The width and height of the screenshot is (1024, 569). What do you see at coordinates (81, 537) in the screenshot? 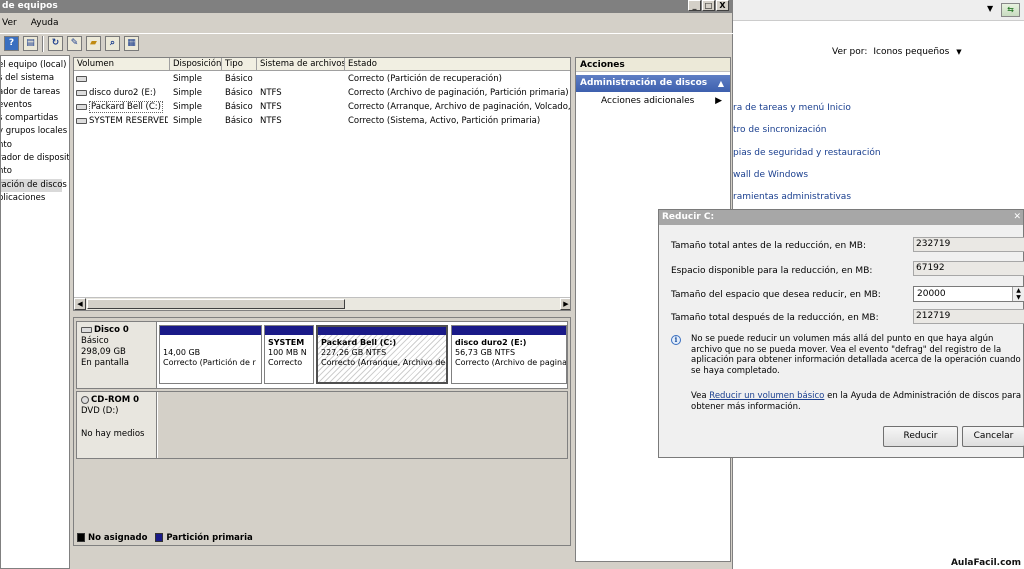
I see `legend-swatch-unallocated` at bounding box center [81, 537].